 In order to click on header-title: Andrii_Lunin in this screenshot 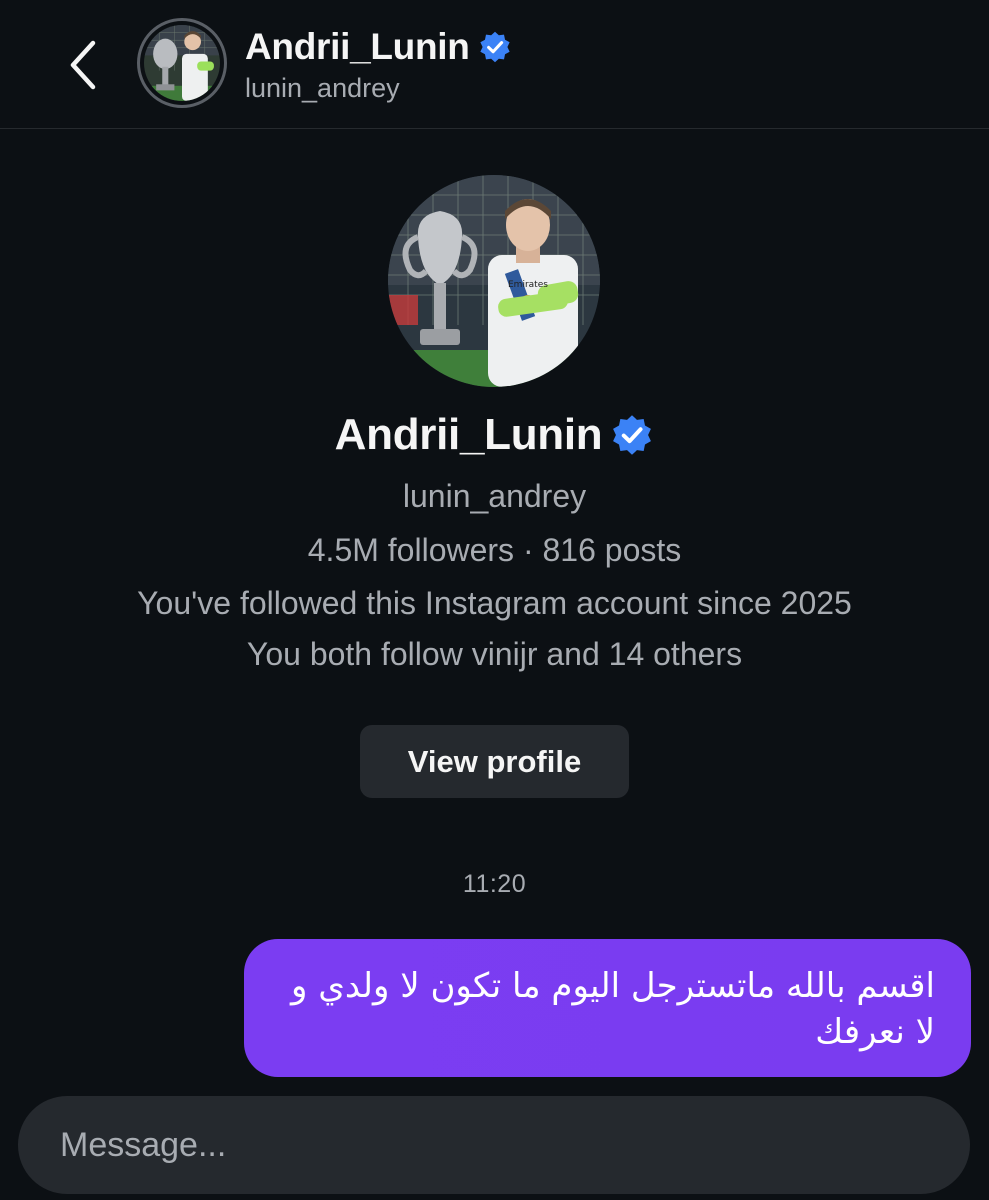, I will do `click(378, 47)`.